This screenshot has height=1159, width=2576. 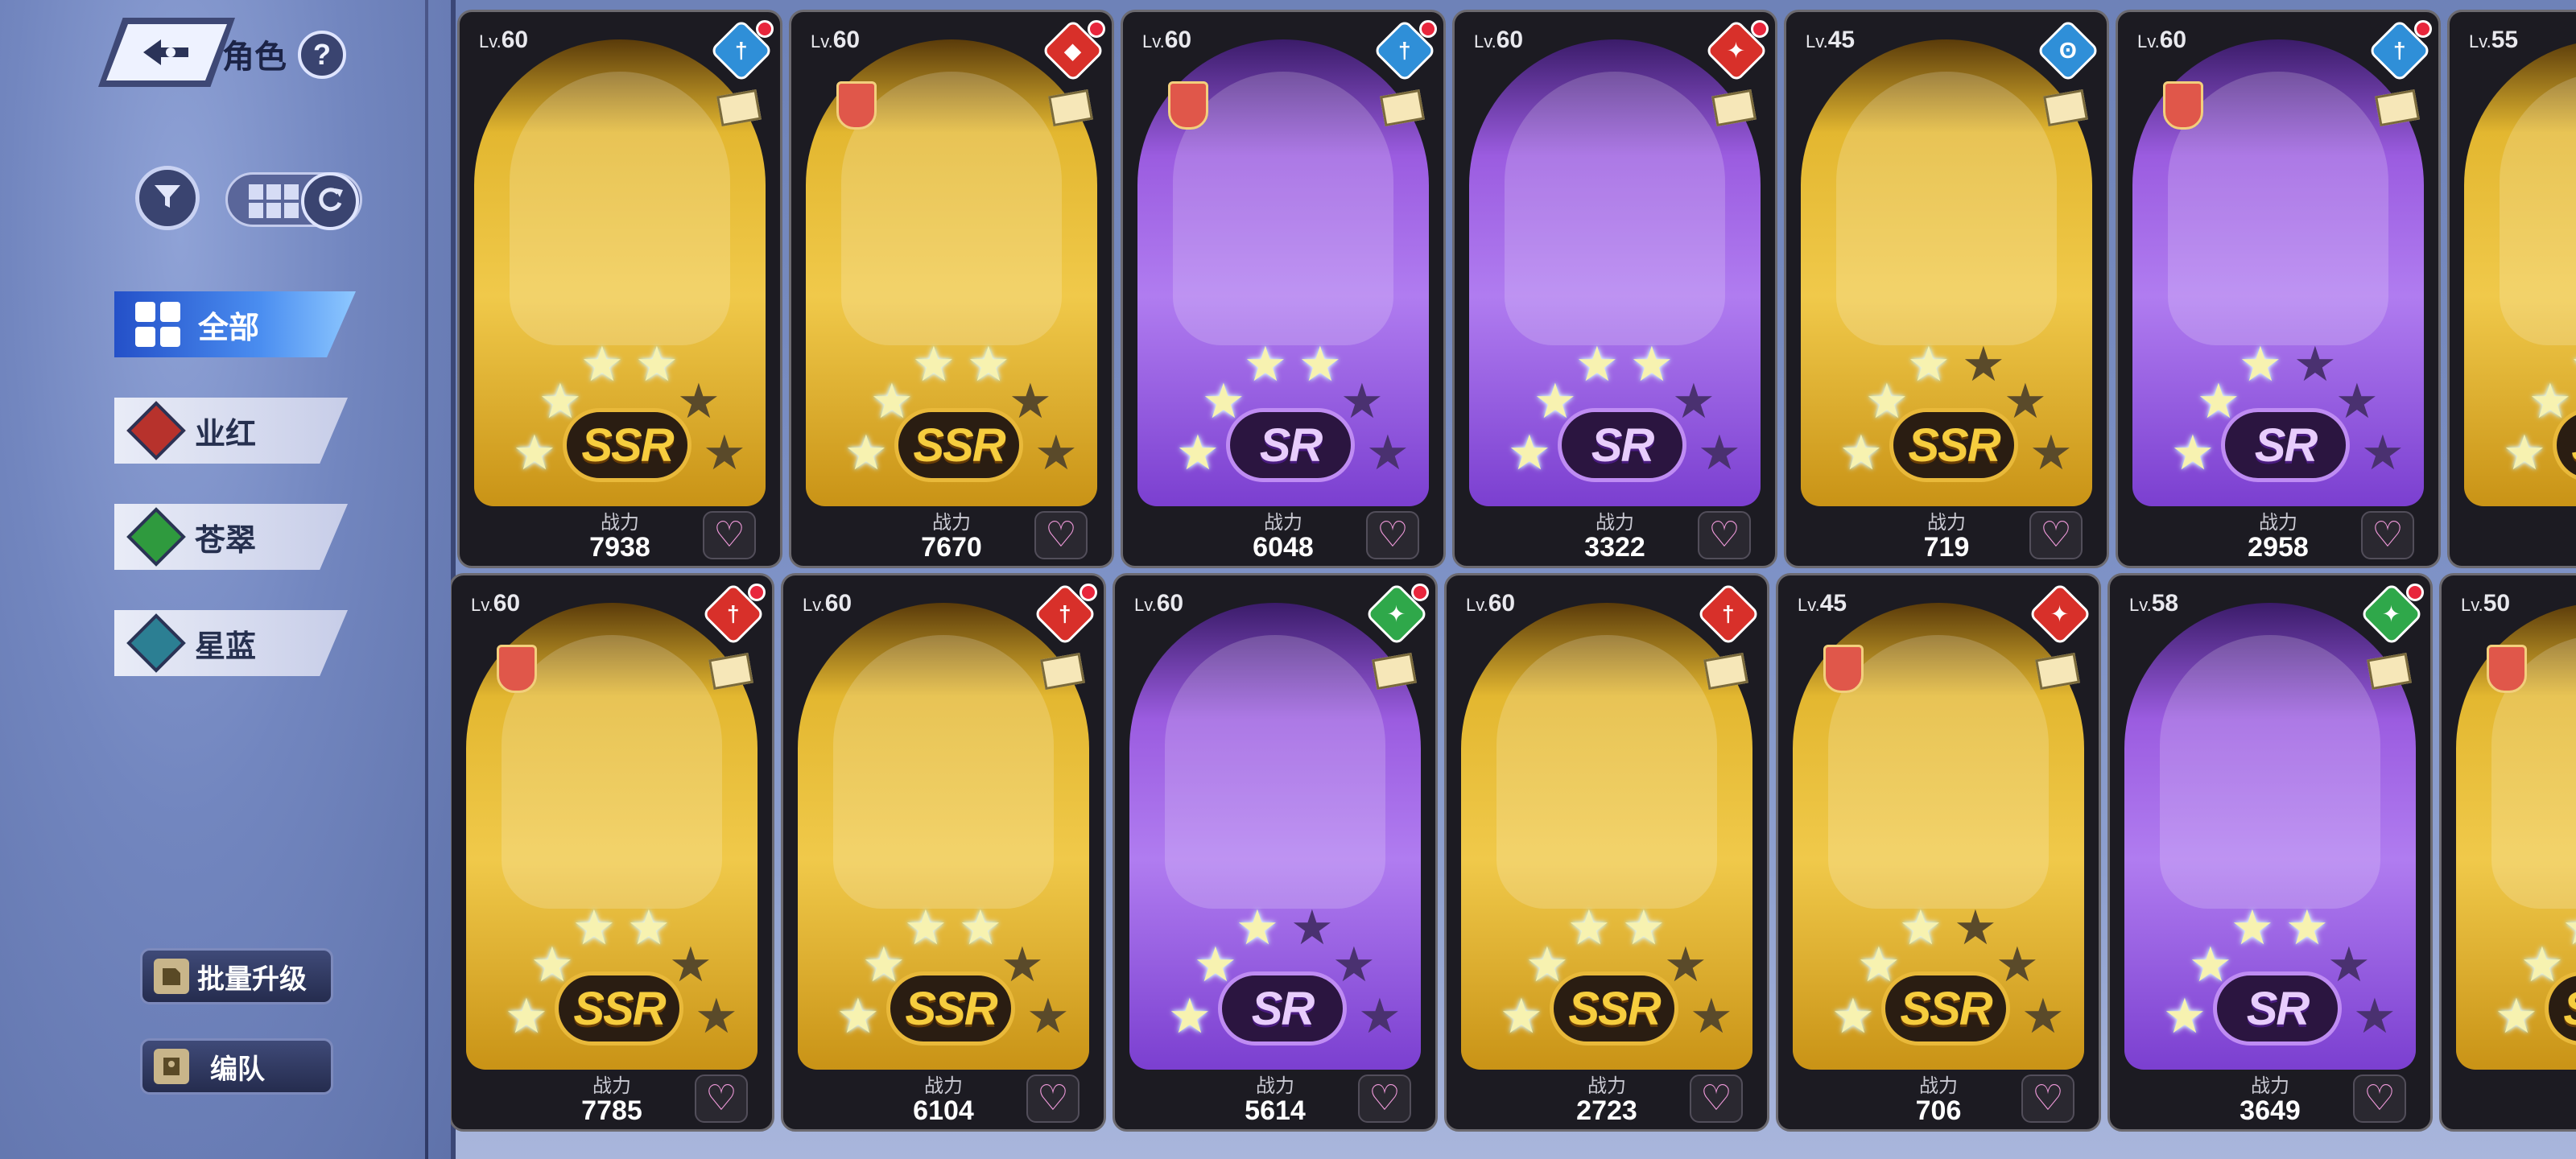 What do you see at coordinates (231, 537) in the screenshot?
I see `category-tab-green: 苍翠` at bounding box center [231, 537].